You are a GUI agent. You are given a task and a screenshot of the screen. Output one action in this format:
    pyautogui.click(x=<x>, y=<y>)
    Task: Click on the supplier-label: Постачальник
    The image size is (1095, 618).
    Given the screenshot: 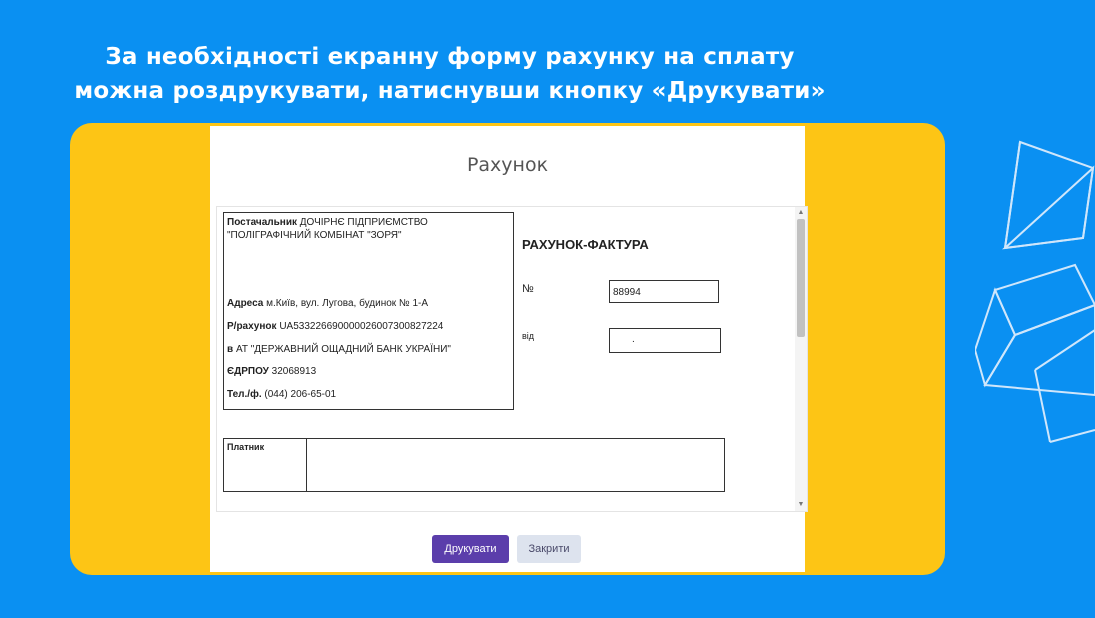 What is the action you would take?
    pyautogui.click(x=262, y=222)
    